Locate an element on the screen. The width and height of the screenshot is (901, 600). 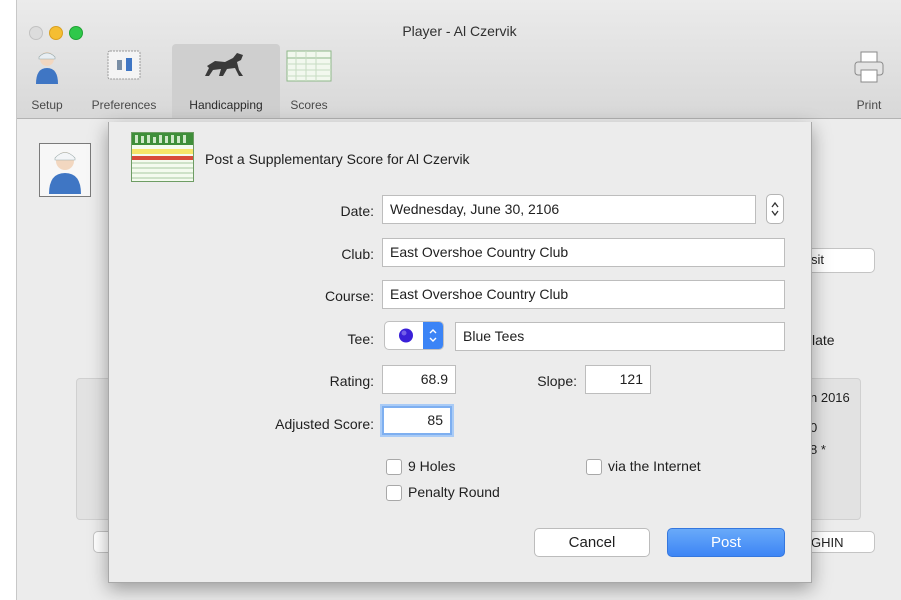
toolbar-print-label: Print is located at coordinates (869, 105).